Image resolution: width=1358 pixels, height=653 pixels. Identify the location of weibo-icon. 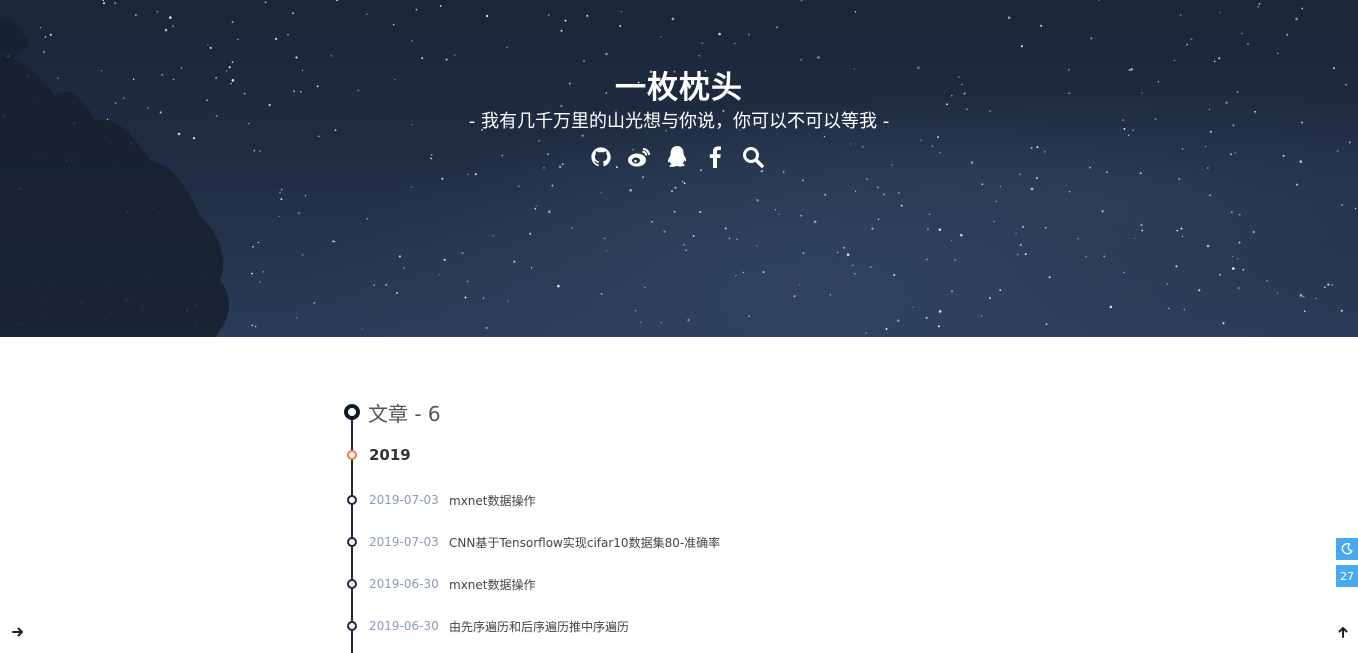
(639, 157).